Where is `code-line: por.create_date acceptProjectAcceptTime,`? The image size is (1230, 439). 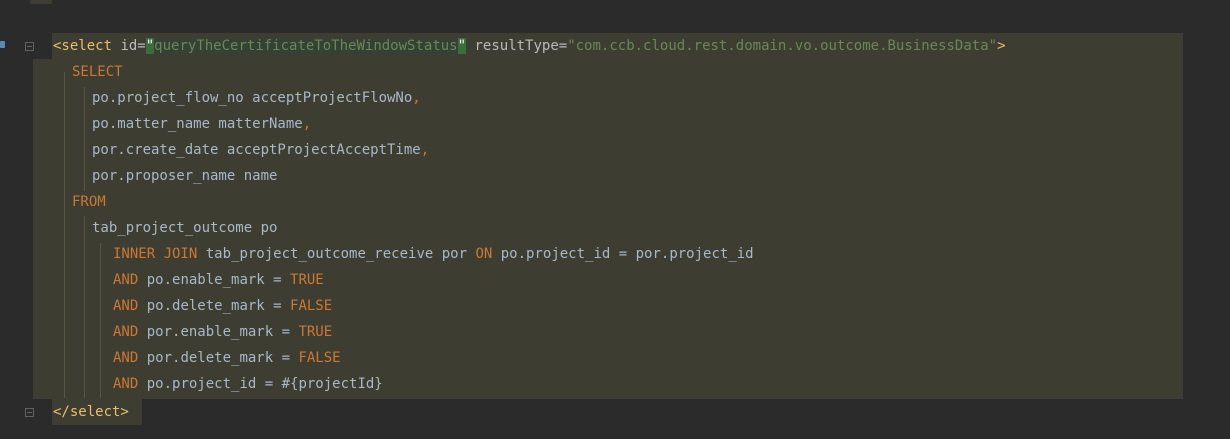
code-line: por.create_date acceptProjectAcceptTime, is located at coordinates (260, 150).